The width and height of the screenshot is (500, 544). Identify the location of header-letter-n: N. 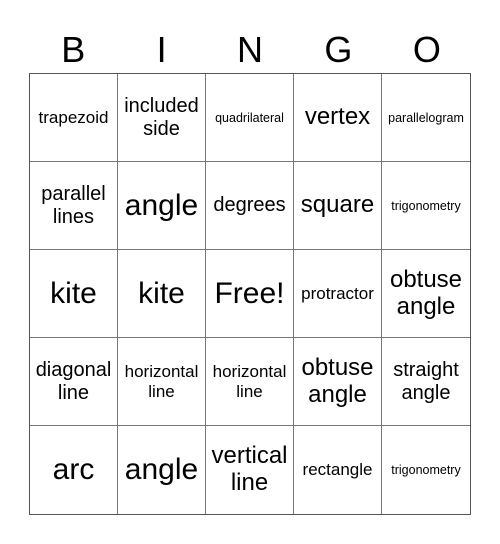
(250, 49).